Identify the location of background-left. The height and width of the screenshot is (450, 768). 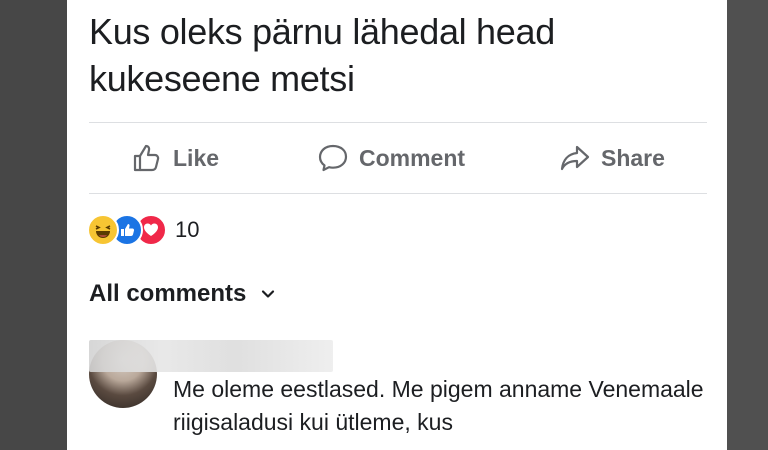
(33, 225).